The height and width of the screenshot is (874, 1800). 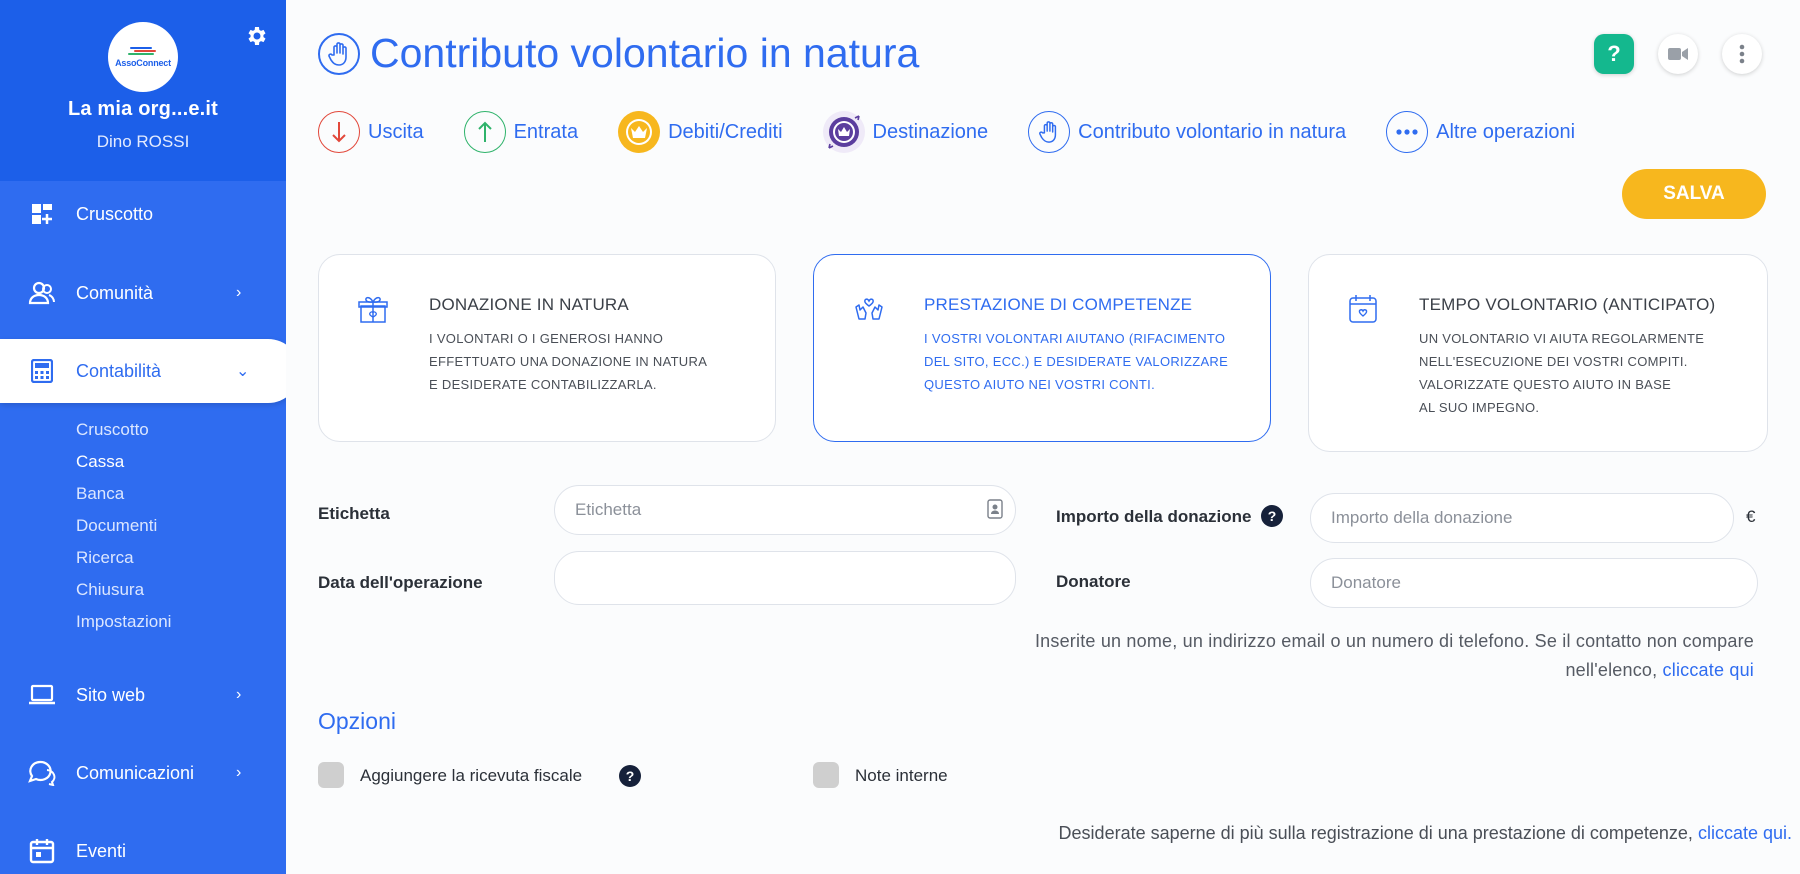 I want to click on page-title: Contributo volontario in natura, so click(x=645, y=53).